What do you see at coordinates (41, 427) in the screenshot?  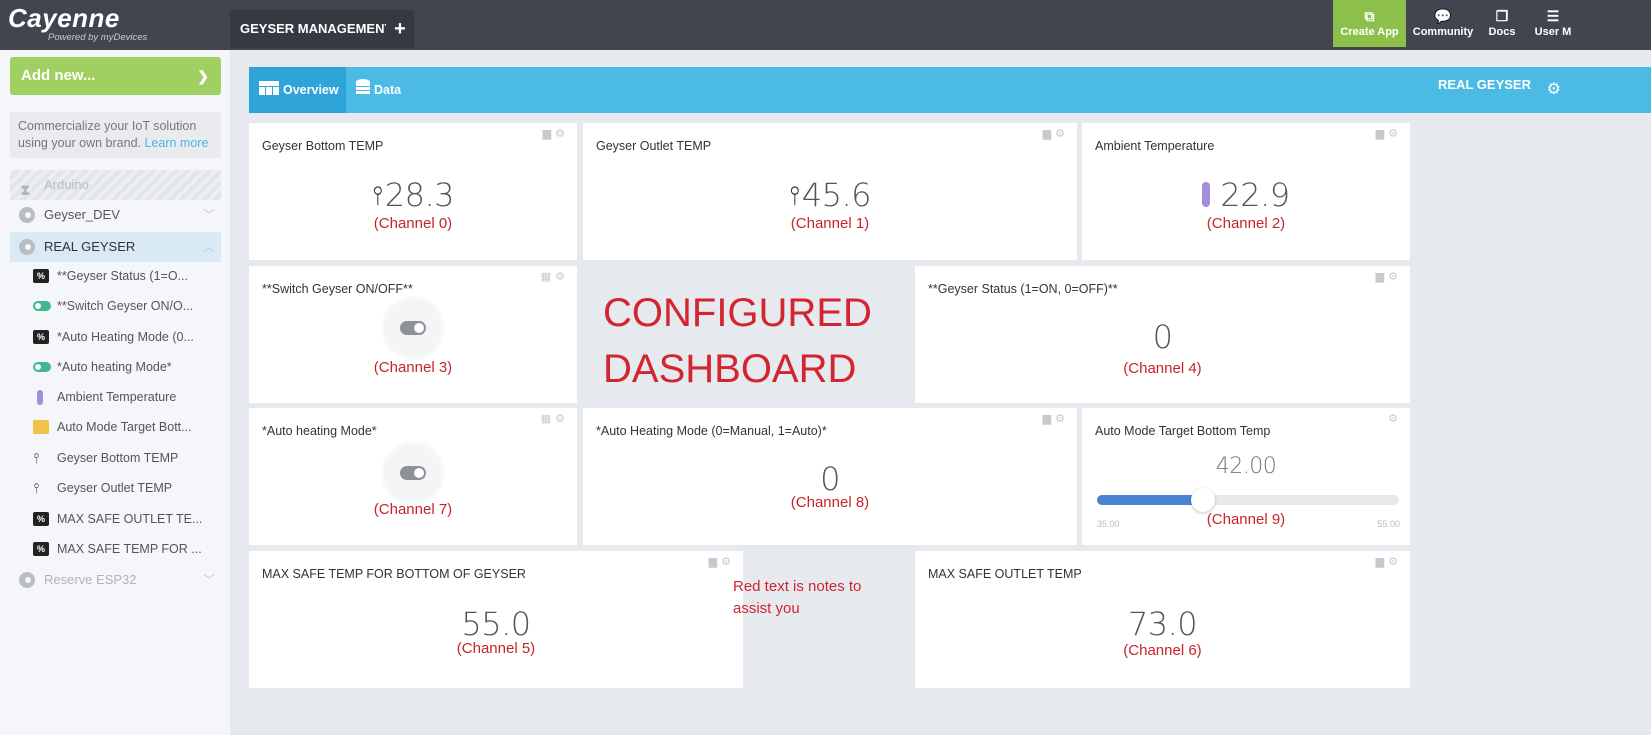 I see `slider-icon` at bounding box center [41, 427].